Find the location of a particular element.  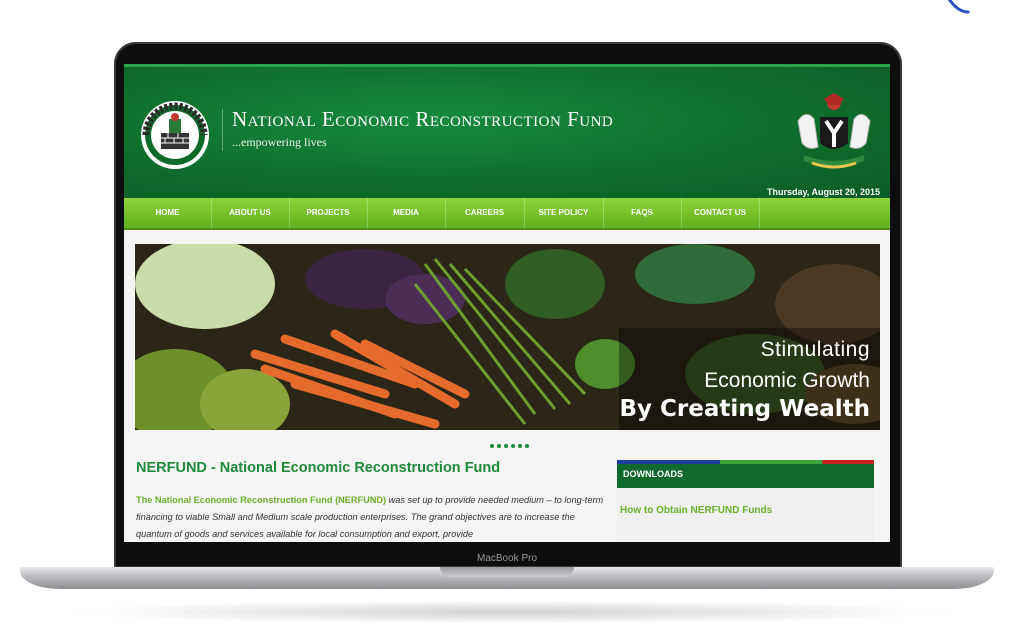

downloads-heading: DOWNLOADS is located at coordinates (745, 476).